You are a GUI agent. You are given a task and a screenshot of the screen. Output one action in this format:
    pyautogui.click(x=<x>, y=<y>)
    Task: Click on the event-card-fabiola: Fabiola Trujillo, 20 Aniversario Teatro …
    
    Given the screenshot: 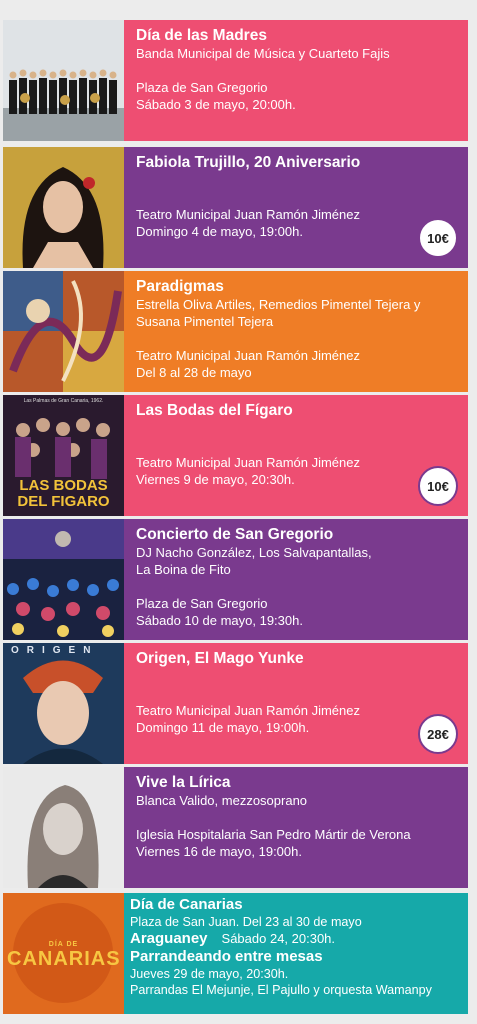 What is the action you would take?
    pyautogui.click(x=235, y=207)
    